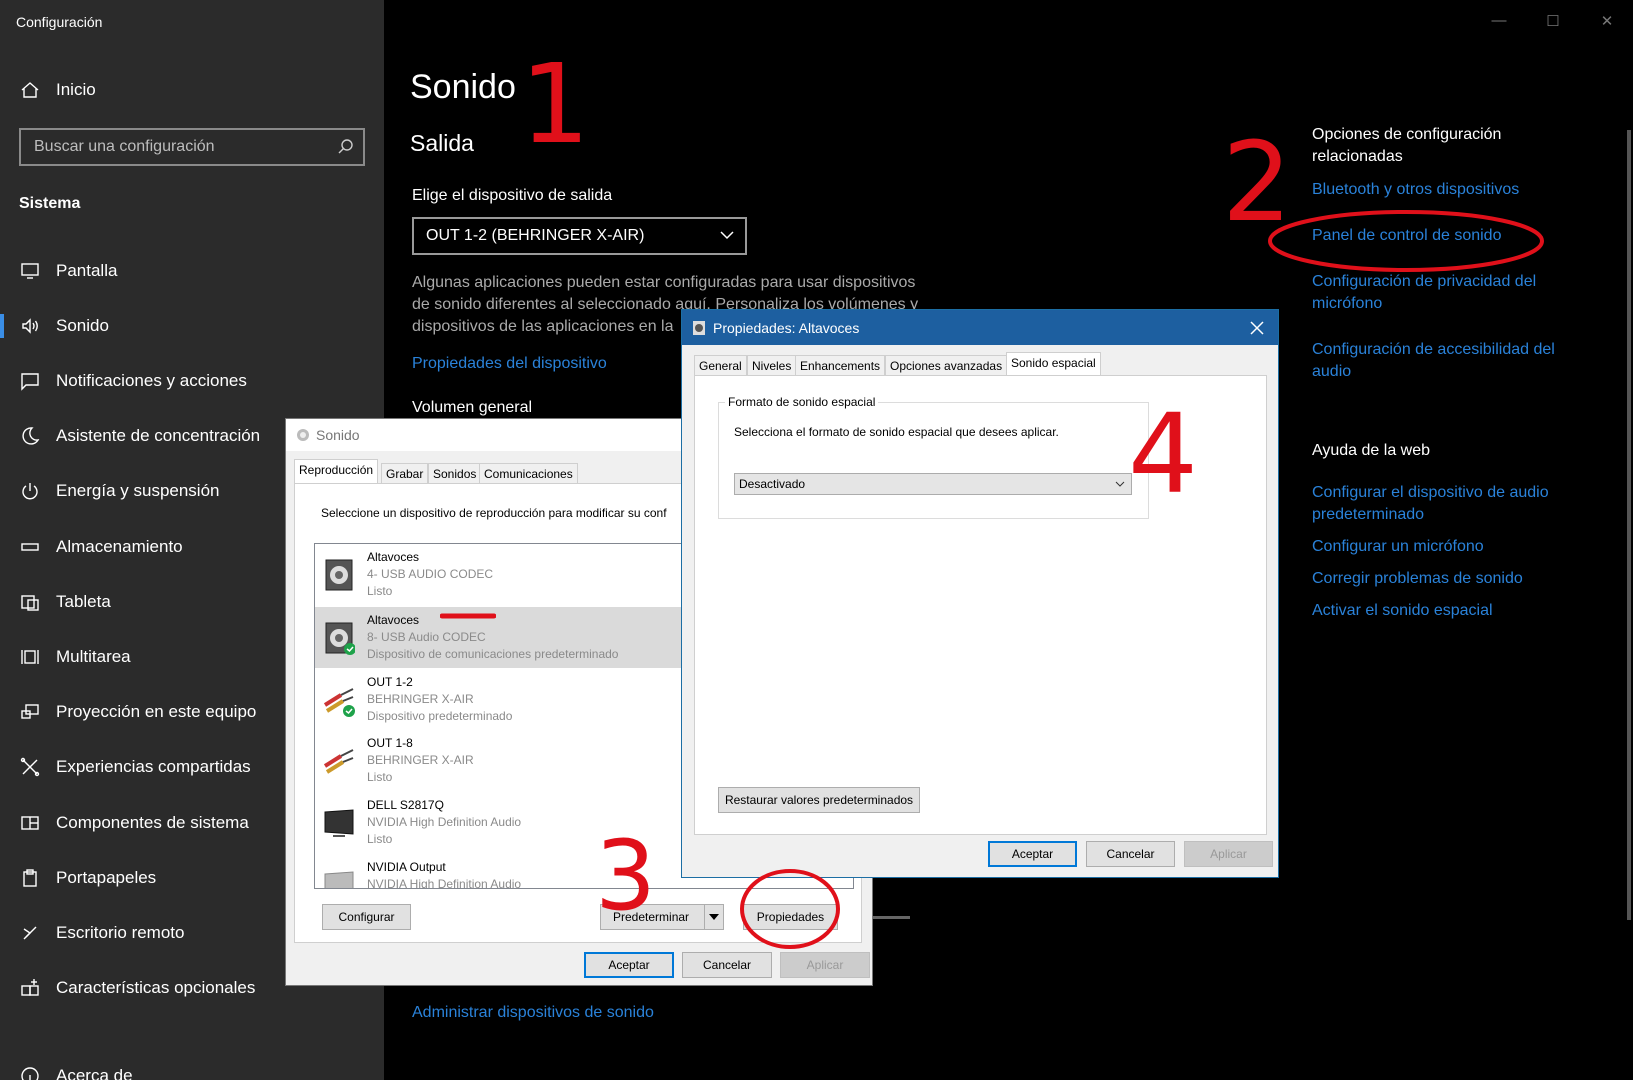  I want to click on sound-control-panel-link: Panel de control de sonido, so click(1406, 236).